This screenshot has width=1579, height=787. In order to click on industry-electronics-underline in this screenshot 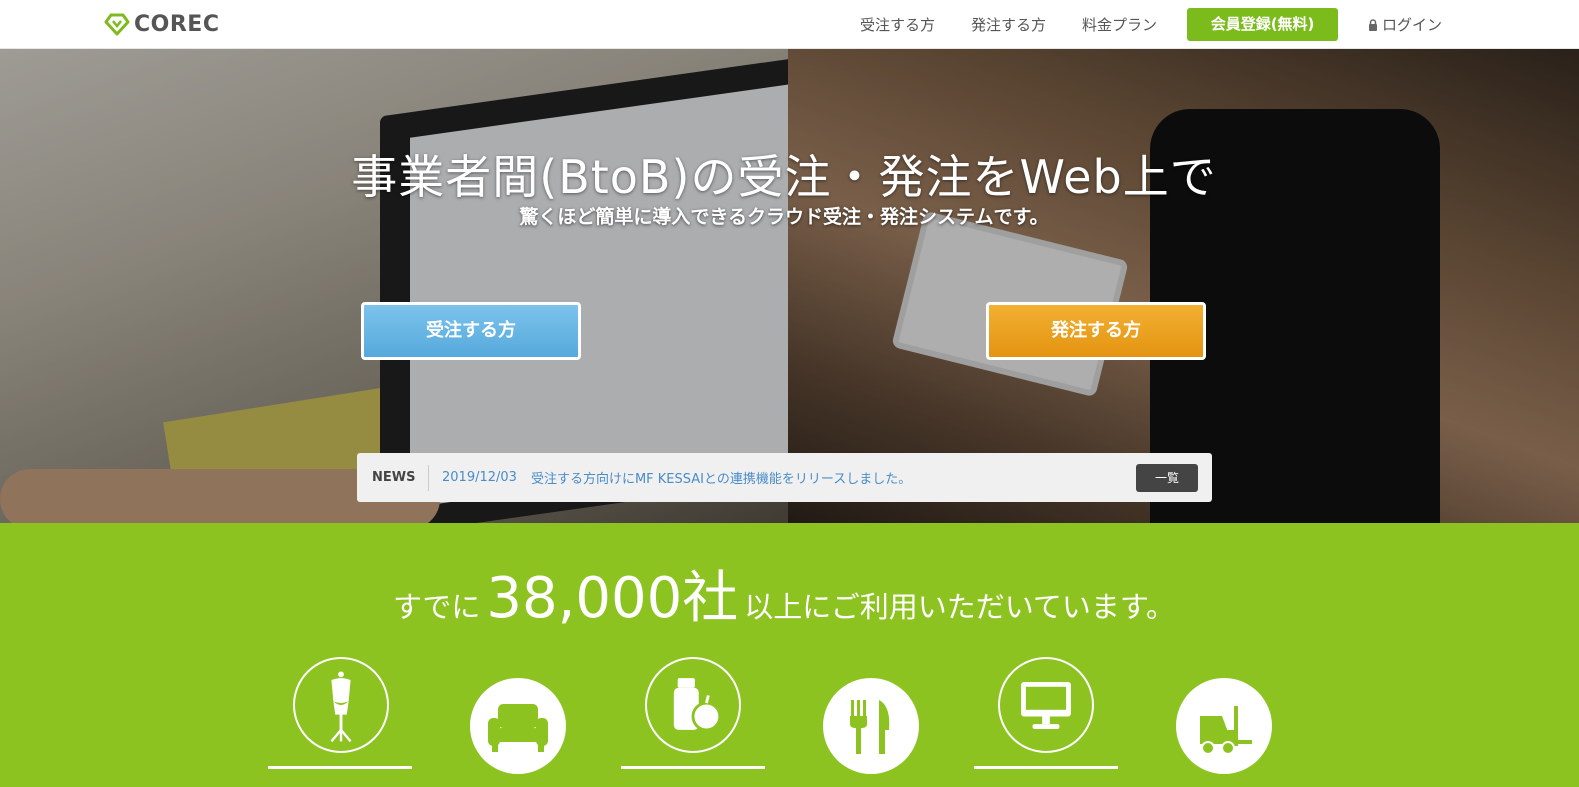, I will do `click(1046, 767)`.